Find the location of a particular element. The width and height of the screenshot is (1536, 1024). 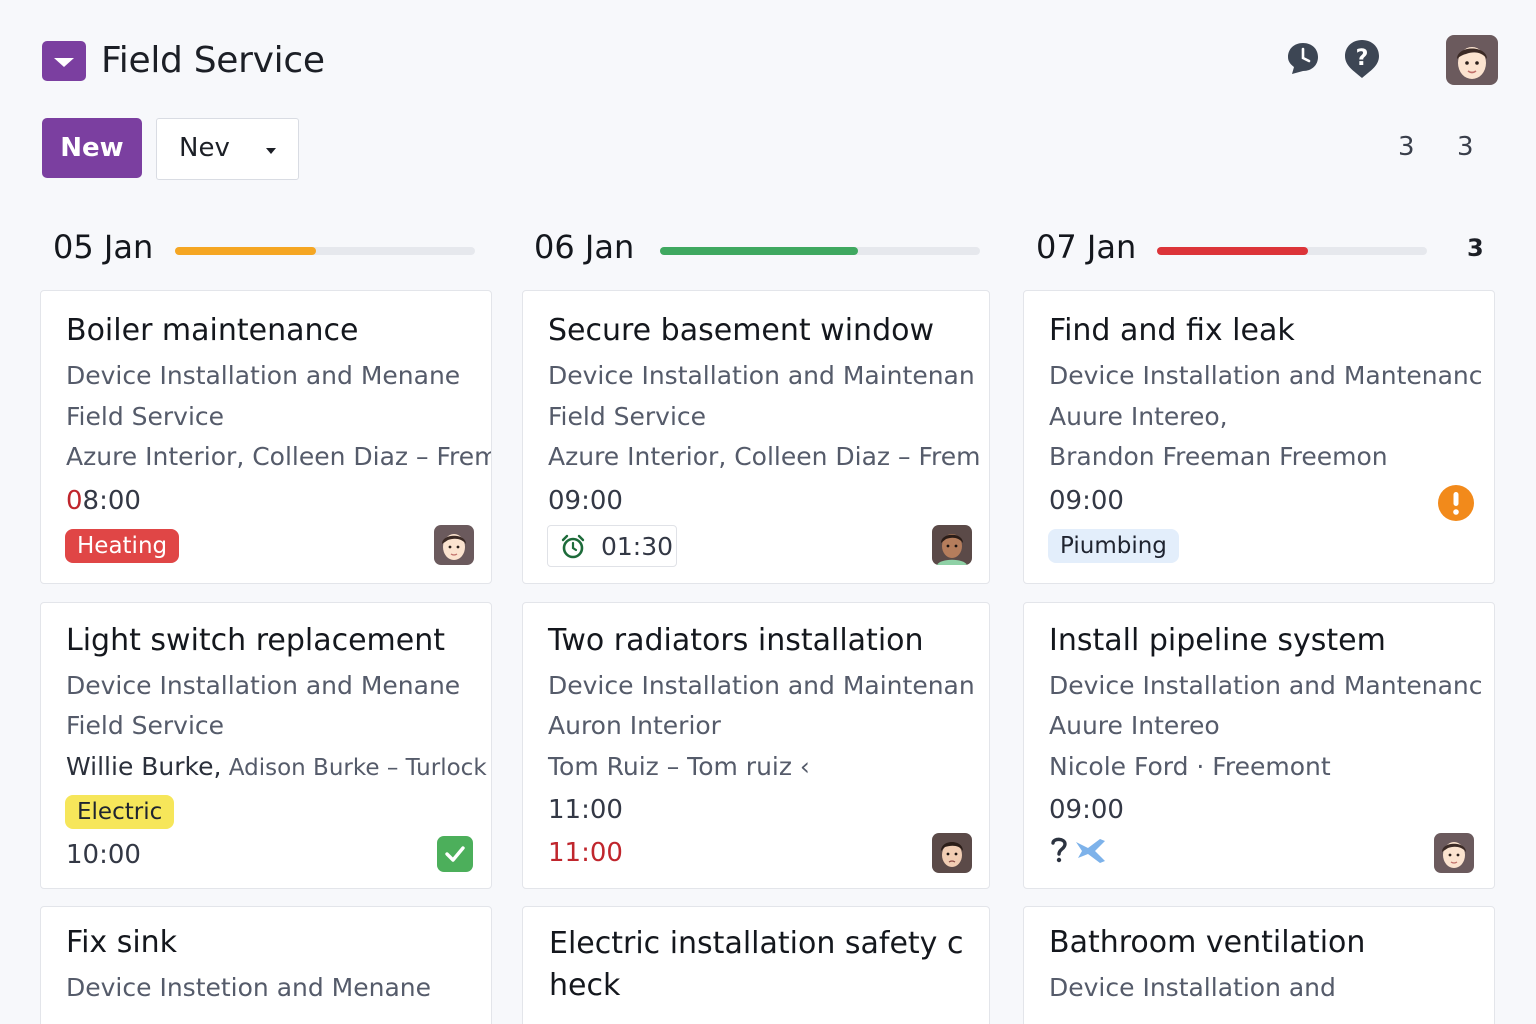

card-title: Two radiators installation is located at coordinates (736, 640).